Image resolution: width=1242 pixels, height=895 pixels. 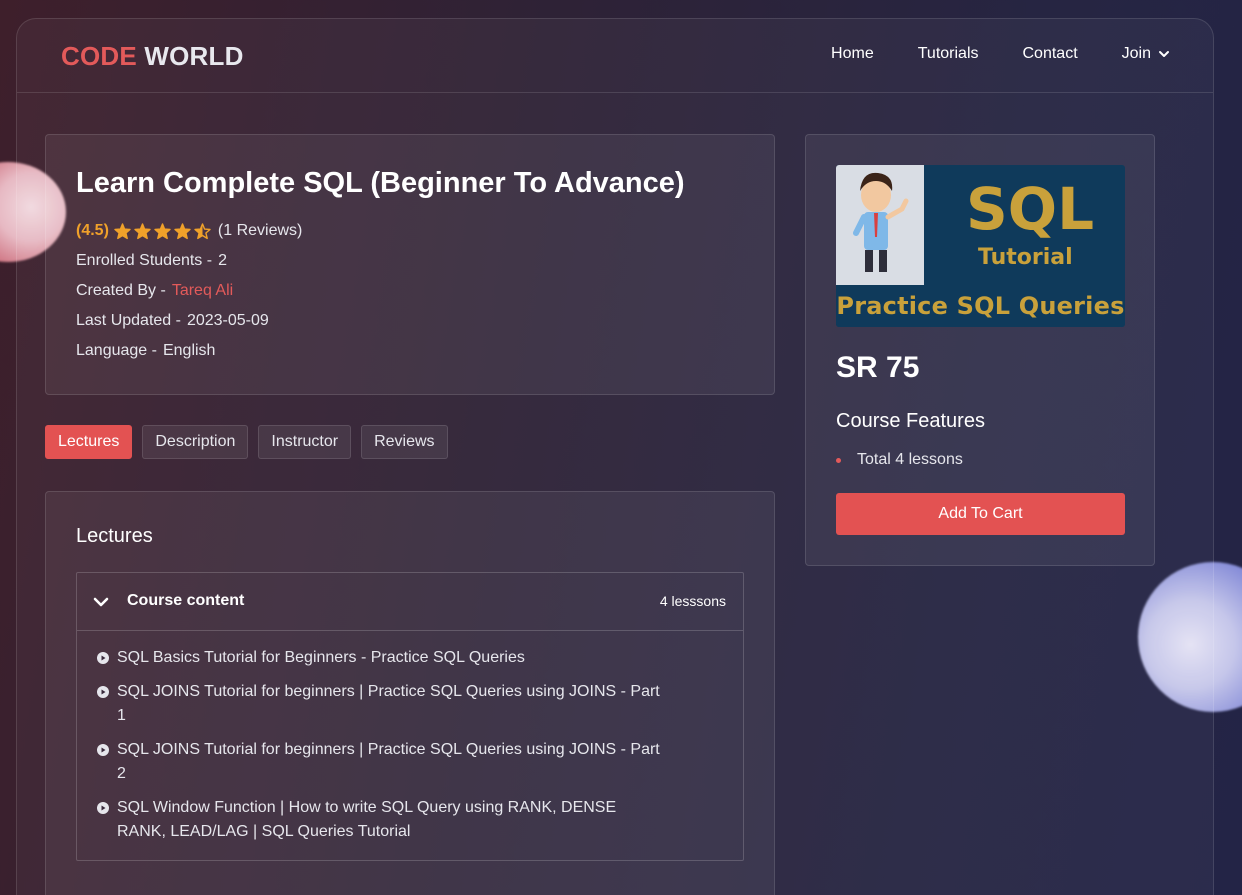 I want to click on lesson-count: 4 lesssons, so click(x=692, y=601).